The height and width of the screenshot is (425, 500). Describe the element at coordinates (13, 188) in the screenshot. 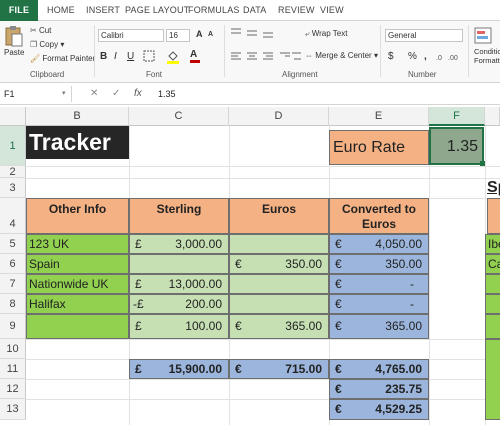

I see `row-header-3: 3` at that location.